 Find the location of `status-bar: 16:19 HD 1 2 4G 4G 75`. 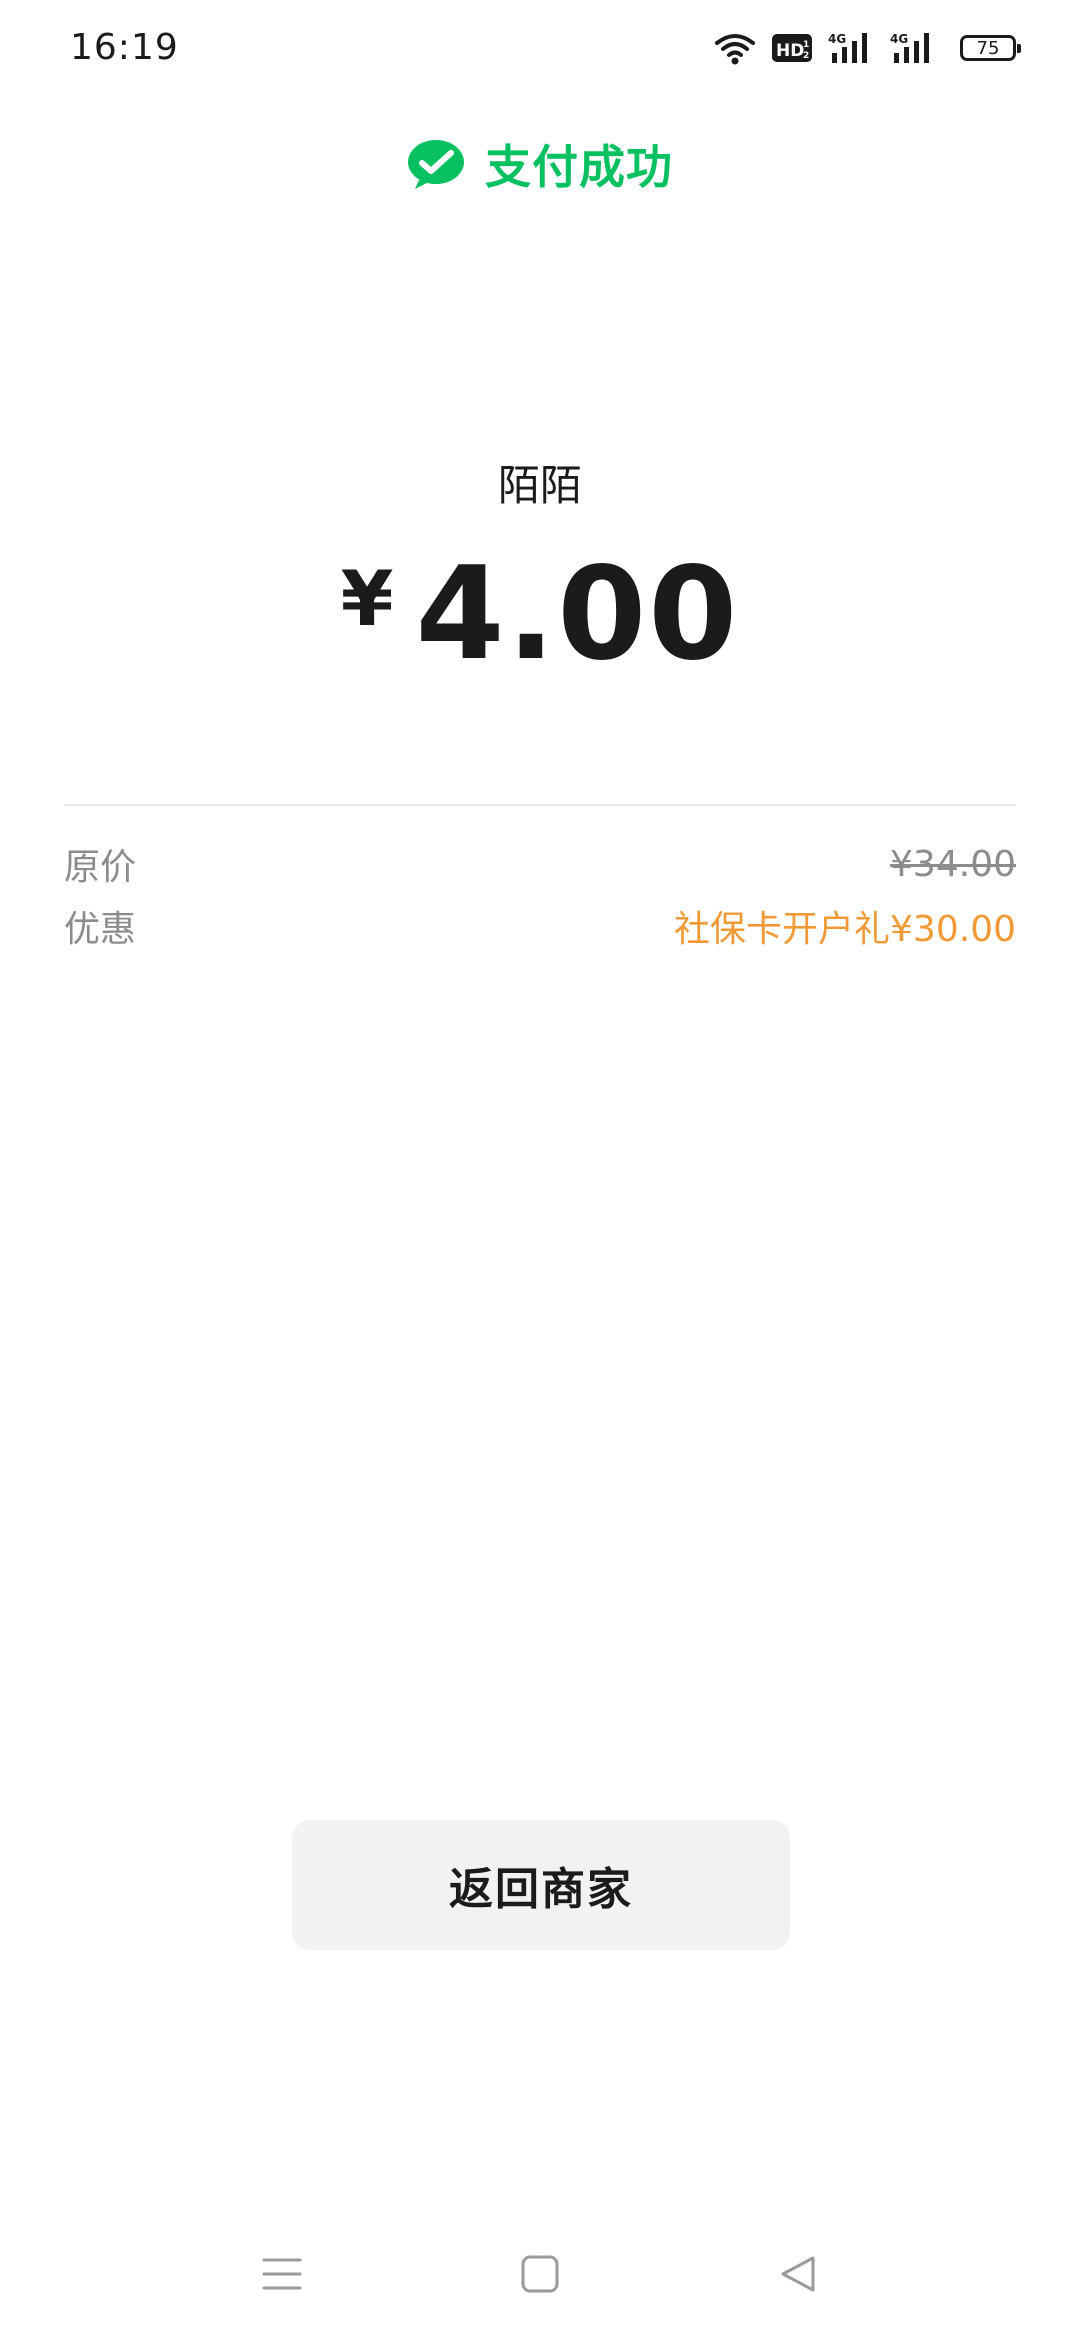

status-bar: 16:19 HD 1 2 4G 4G 75 is located at coordinates (540, 48).